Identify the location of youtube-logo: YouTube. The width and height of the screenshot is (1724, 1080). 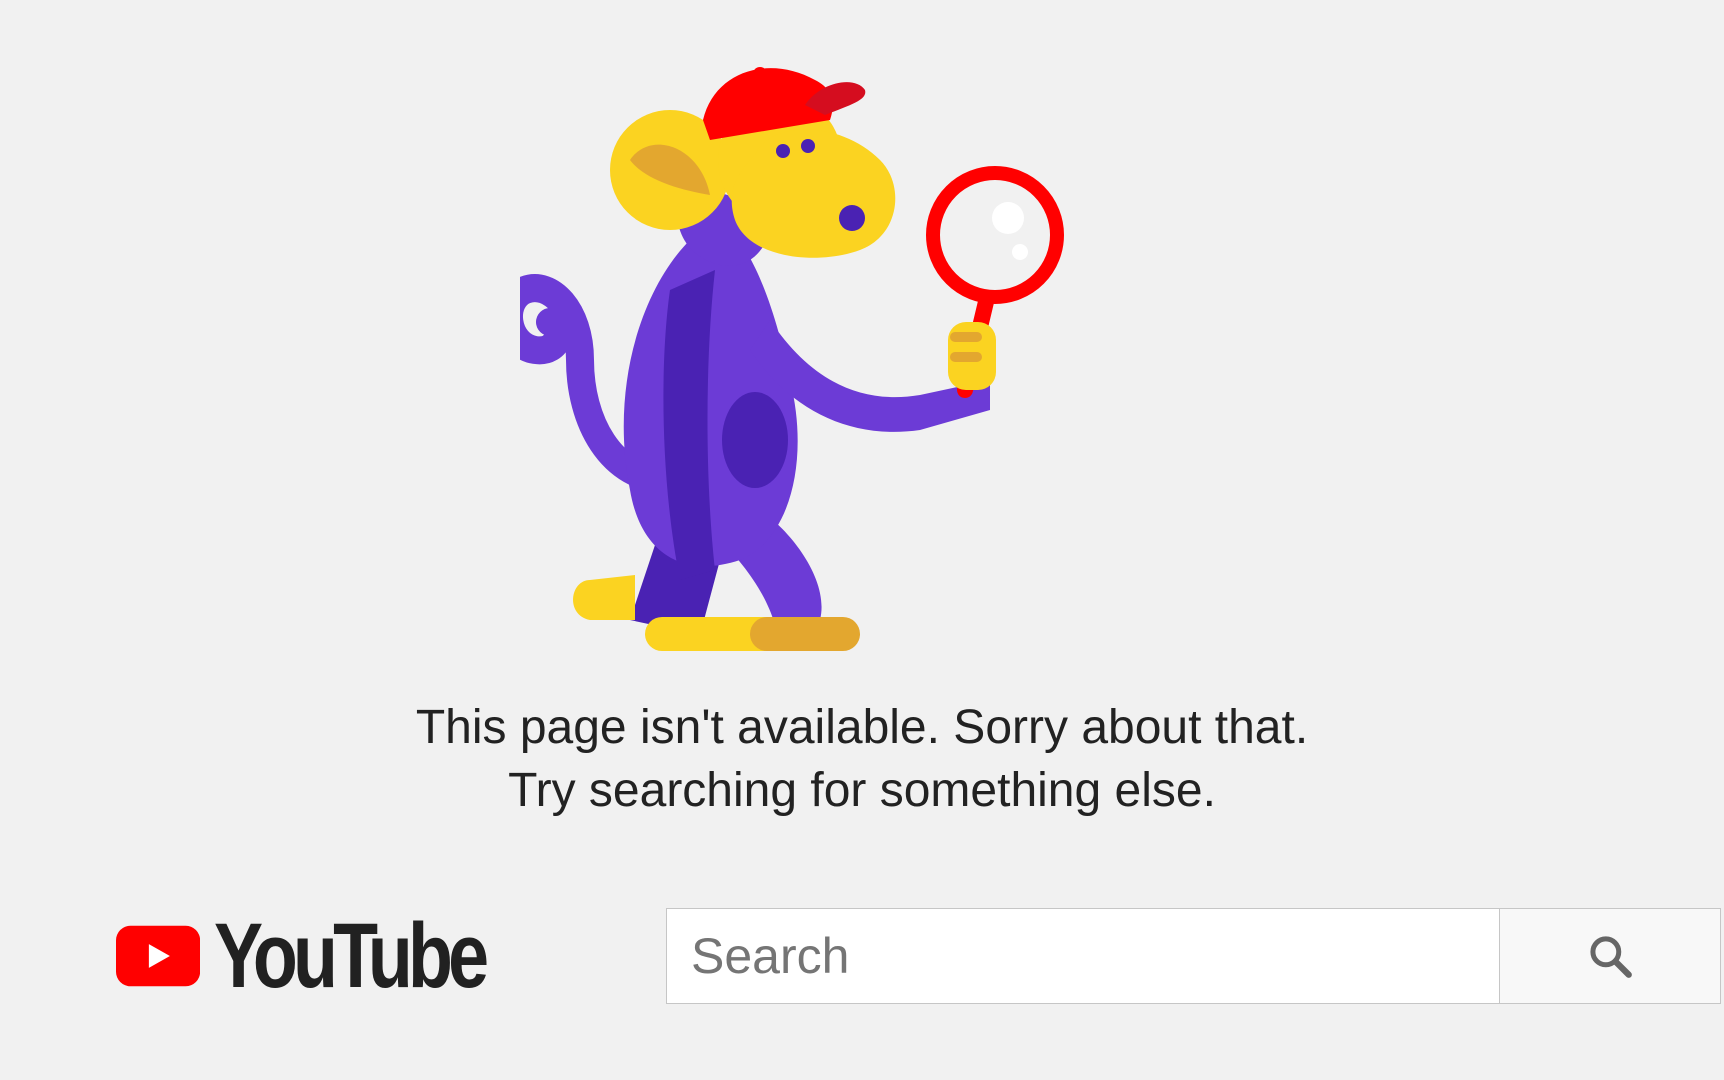
(334, 956).